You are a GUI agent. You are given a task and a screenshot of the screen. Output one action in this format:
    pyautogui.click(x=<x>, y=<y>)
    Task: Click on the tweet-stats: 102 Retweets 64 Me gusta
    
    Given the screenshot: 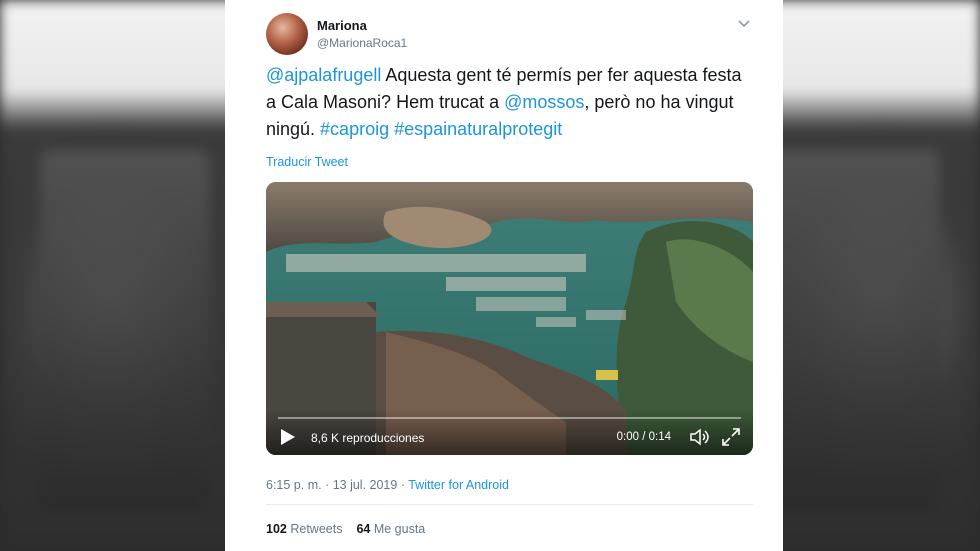 What is the action you would take?
    pyautogui.click(x=509, y=529)
    